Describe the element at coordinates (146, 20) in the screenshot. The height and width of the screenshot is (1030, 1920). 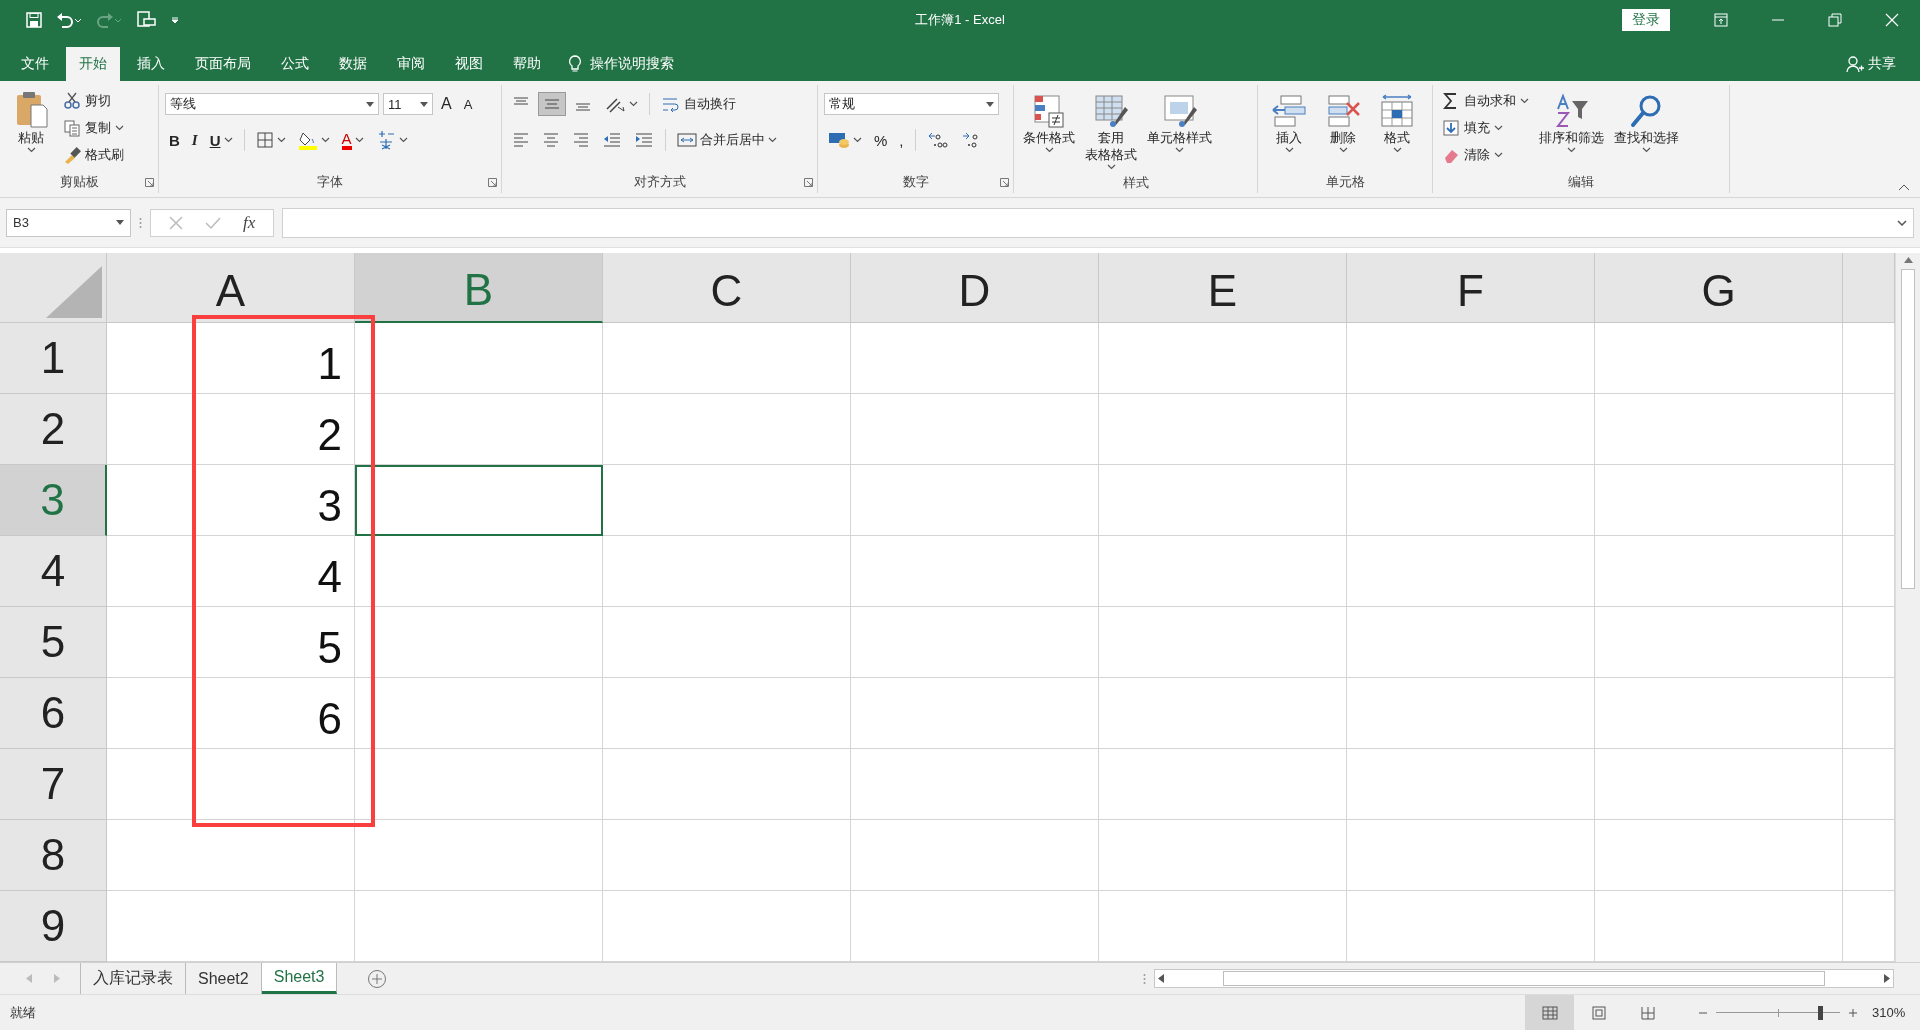
I see `print-preview-icon` at that location.